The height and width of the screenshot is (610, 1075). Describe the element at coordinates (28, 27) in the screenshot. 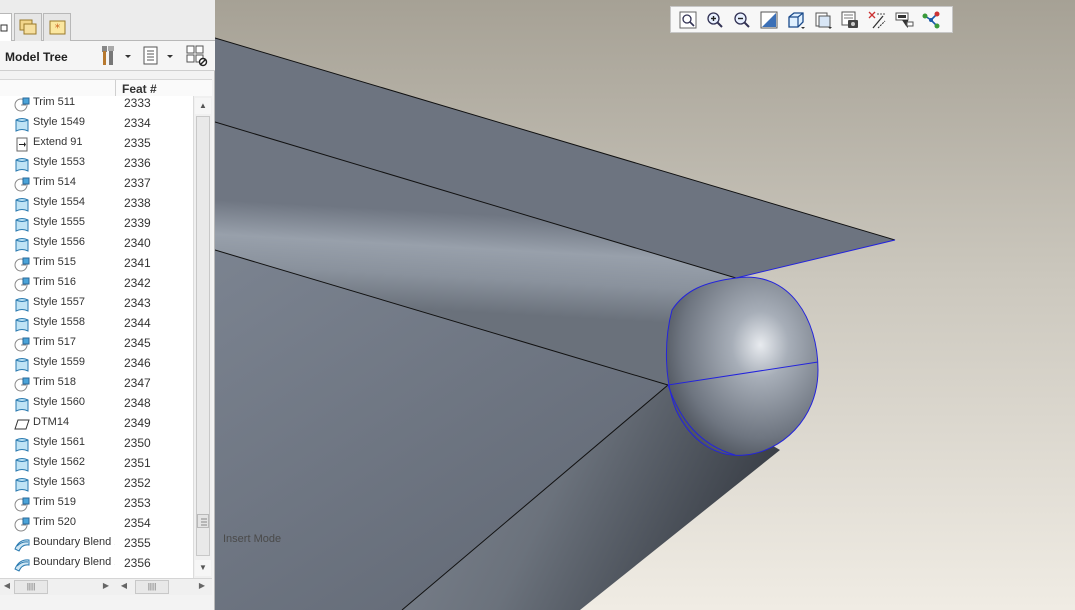

I see `tab-folder-browser` at that location.